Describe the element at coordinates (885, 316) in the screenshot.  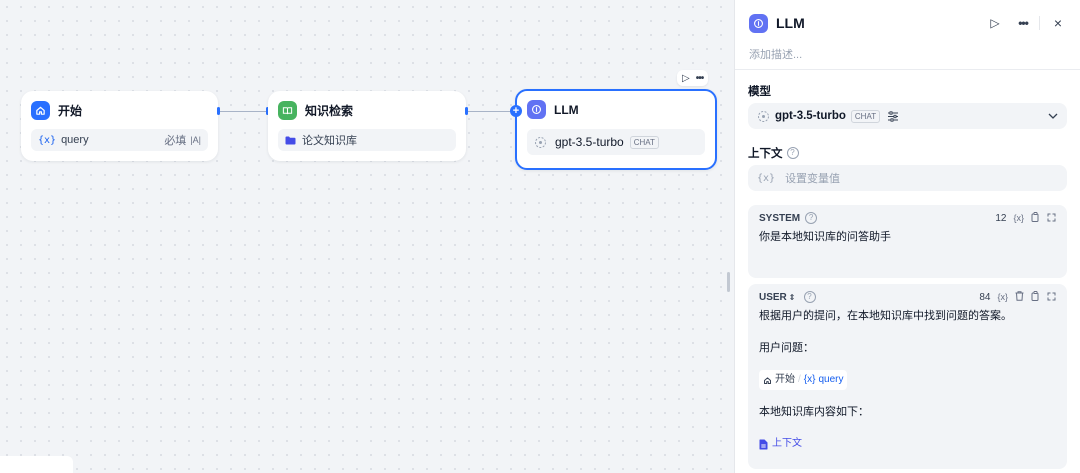
I see `user-prompt-line-1: 根据用户的提问，在本地知识库中找到问题的答案。` at that location.